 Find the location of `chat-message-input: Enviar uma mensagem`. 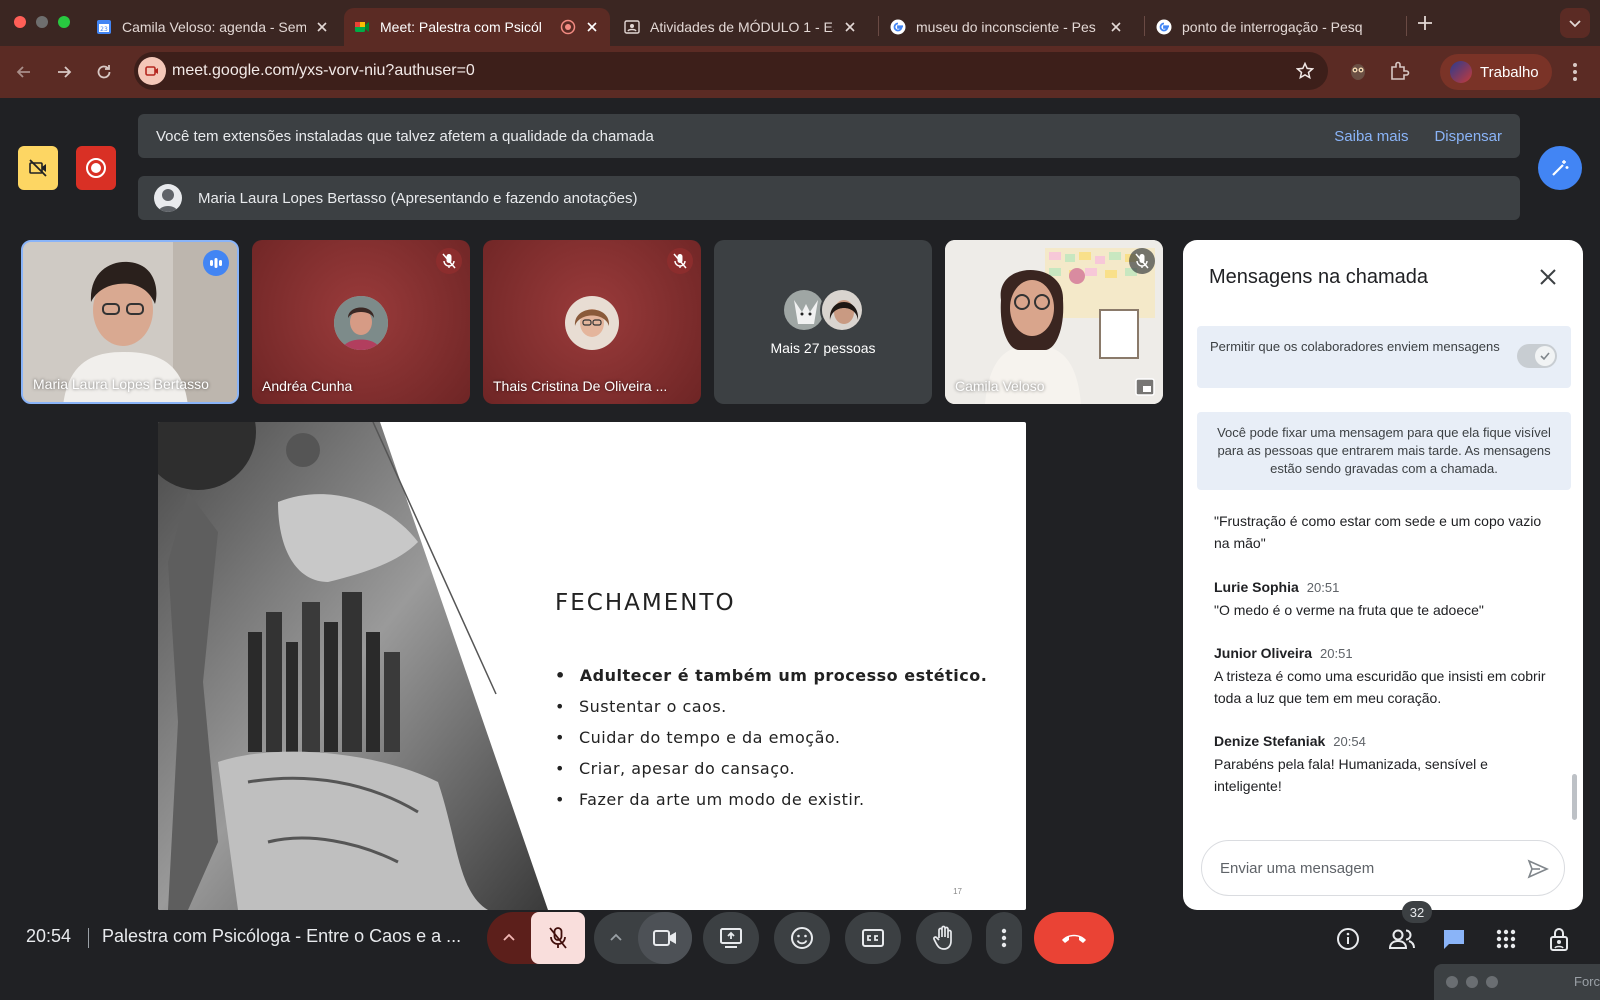

chat-message-input: Enviar uma mensagem is located at coordinates (1383, 868).